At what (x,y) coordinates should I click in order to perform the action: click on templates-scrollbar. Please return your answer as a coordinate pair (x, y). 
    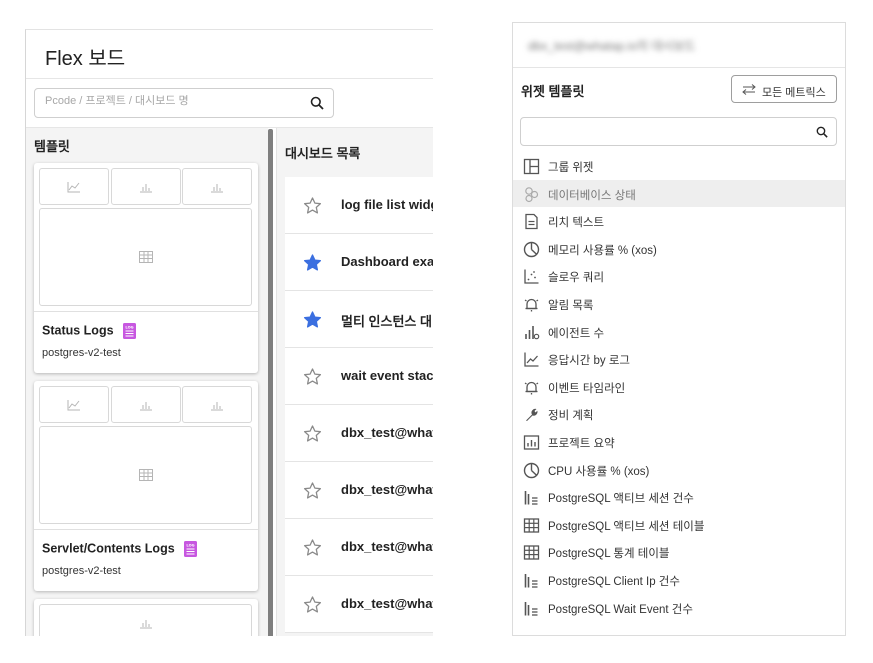
    Looking at the image, I should click on (270, 382).